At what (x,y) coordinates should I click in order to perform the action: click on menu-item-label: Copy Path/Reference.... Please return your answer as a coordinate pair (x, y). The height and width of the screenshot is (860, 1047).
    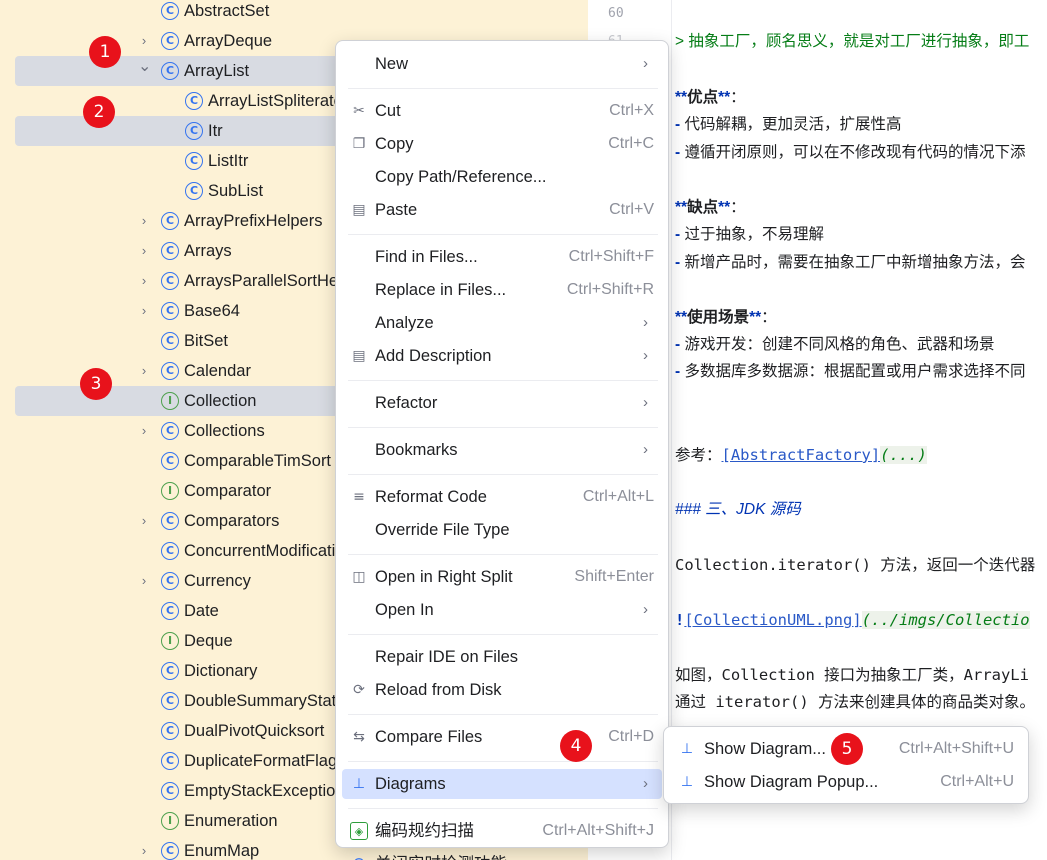
    Looking at the image, I should click on (461, 177).